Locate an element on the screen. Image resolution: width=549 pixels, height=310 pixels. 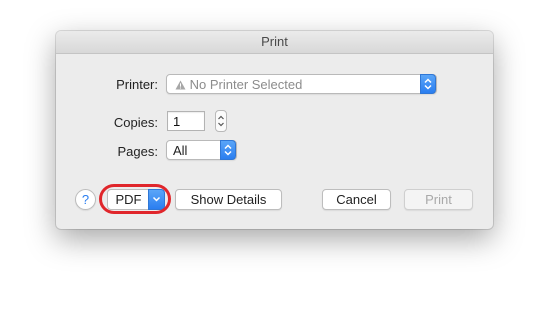
printer-value-wrap: No Printer Selected is located at coordinates (238, 84).